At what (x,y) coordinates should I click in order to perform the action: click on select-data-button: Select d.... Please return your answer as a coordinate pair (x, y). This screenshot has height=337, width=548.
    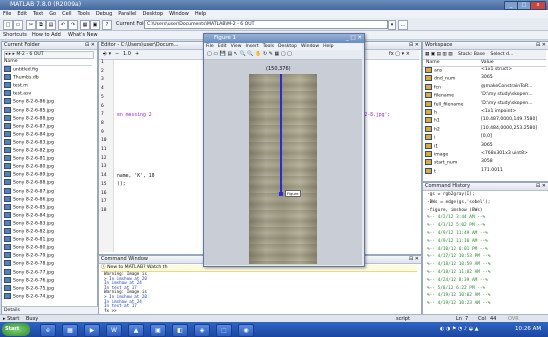
    Looking at the image, I should click on (501, 54).